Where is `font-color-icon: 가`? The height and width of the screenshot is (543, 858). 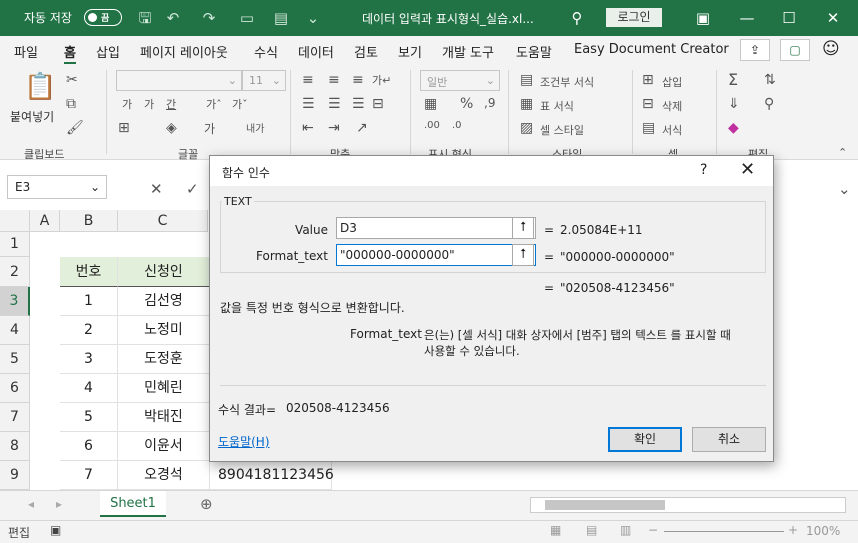 font-color-icon: 가 is located at coordinates (209, 128).